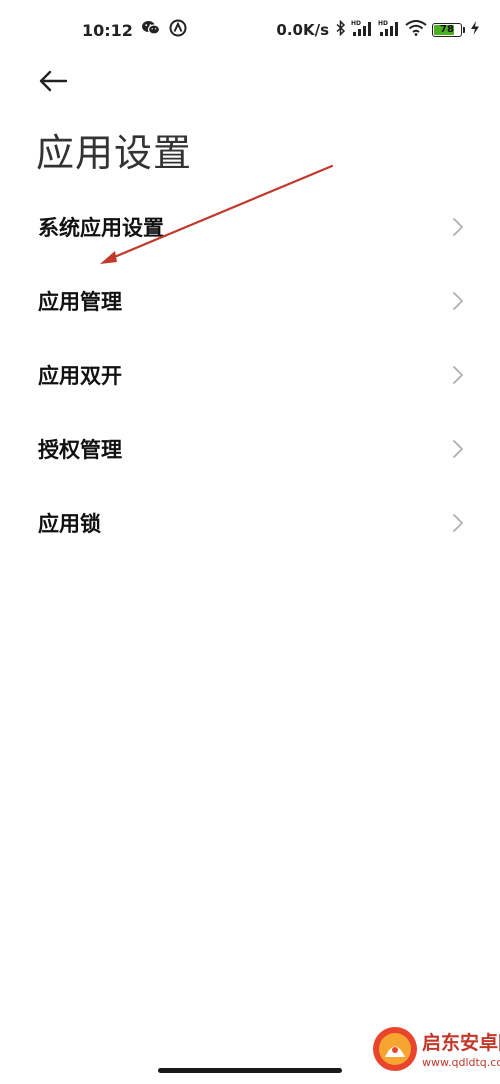 The image size is (500, 1084). Describe the element at coordinates (461, 1062) in the screenshot. I see `watermark-url: www.qdldtq.com` at that location.